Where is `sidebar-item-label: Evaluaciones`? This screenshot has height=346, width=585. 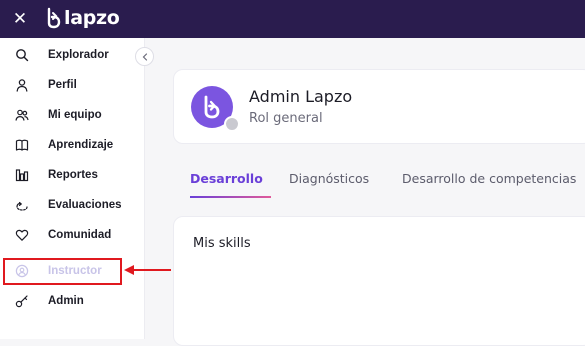
sidebar-item-label: Evaluaciones is located at coordinates (85, 205).